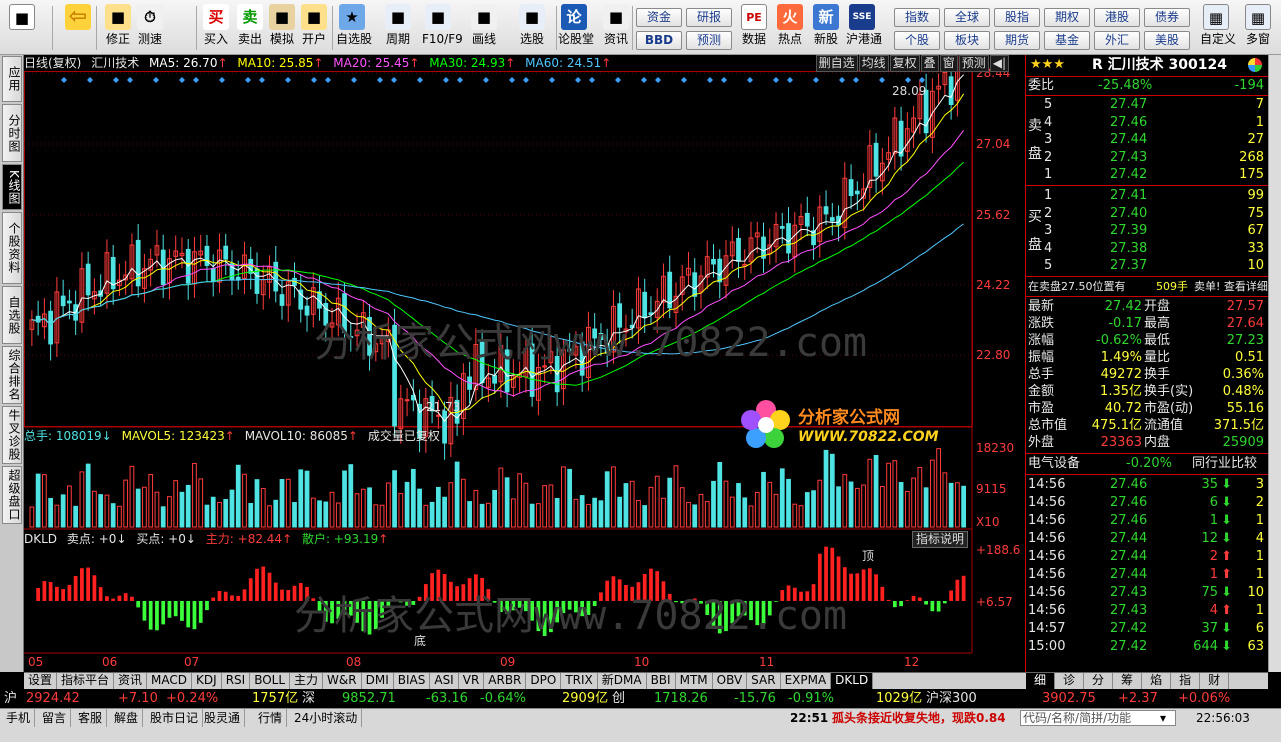 Image resolution: width=1281 pixels, height=742 pixels. What do you see at coordinates (1147, 122) in the screenshot?
I see `ask-row: 4 27.46 1` at bounding box center [1147, 122].